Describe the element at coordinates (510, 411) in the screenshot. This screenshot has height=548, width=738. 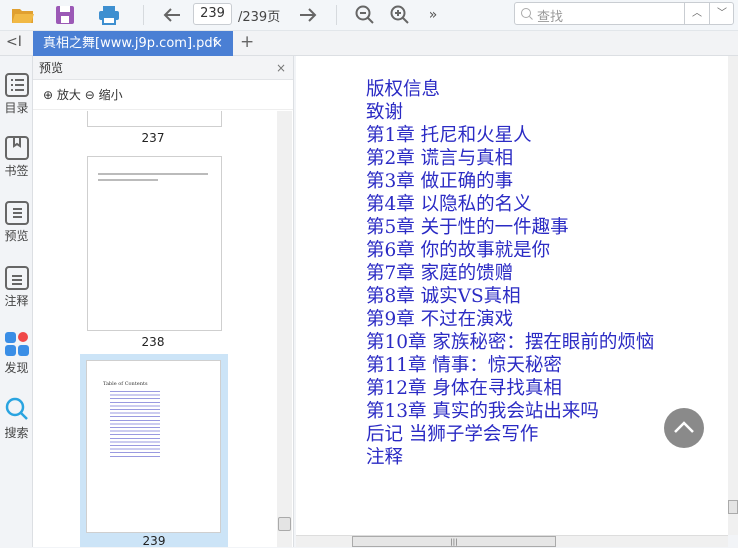
I see `toc-entry: 第13章 真实的我会站出来吗` at that location.